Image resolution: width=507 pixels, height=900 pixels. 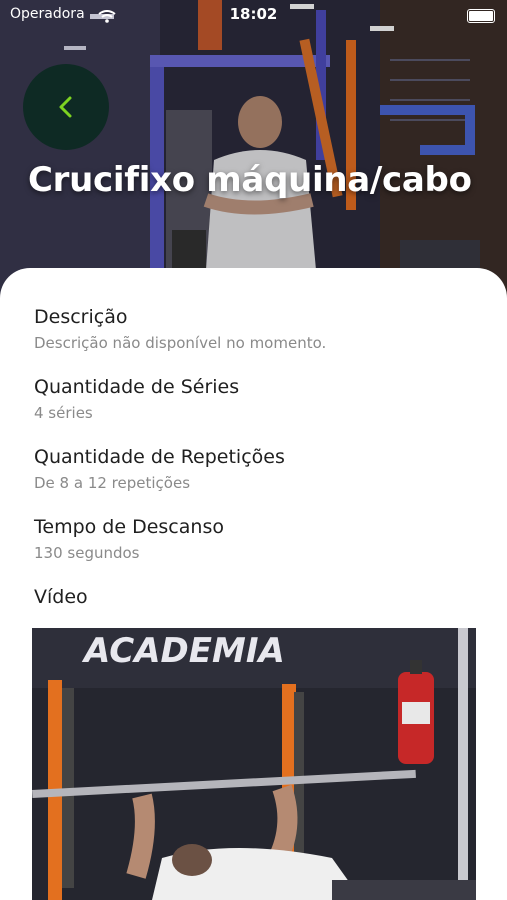 I want to click on status-time: 18:02, so click(x=253, y=14).